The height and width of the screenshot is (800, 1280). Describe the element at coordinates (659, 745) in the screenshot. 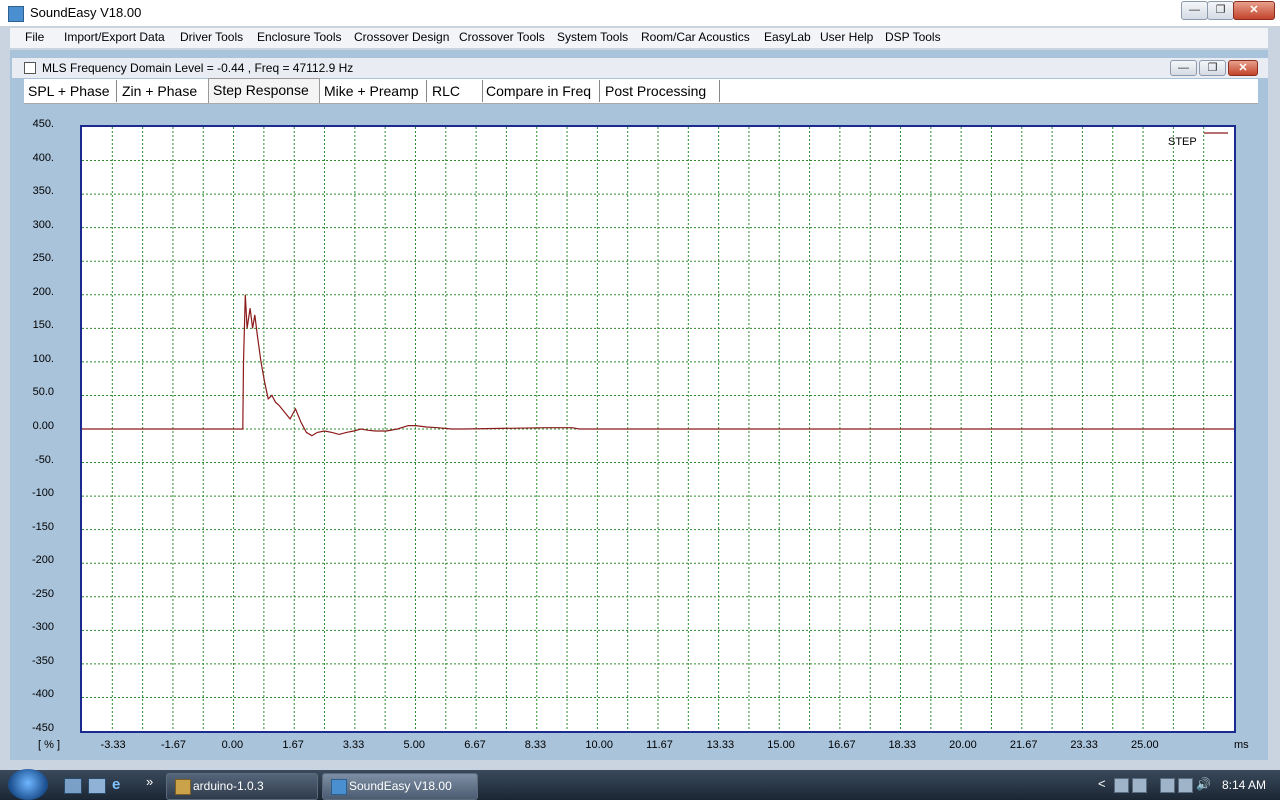

I see `x-tick-label: 11.67` at that location.